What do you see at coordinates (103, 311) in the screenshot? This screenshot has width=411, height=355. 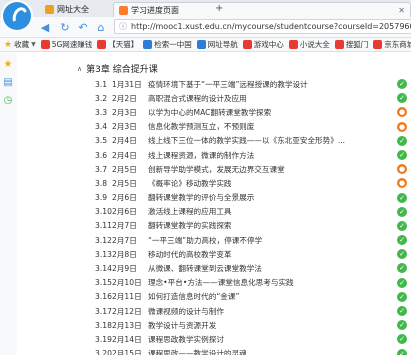 I see `lesson-number: 3.17` at bounding box center [103, 311].